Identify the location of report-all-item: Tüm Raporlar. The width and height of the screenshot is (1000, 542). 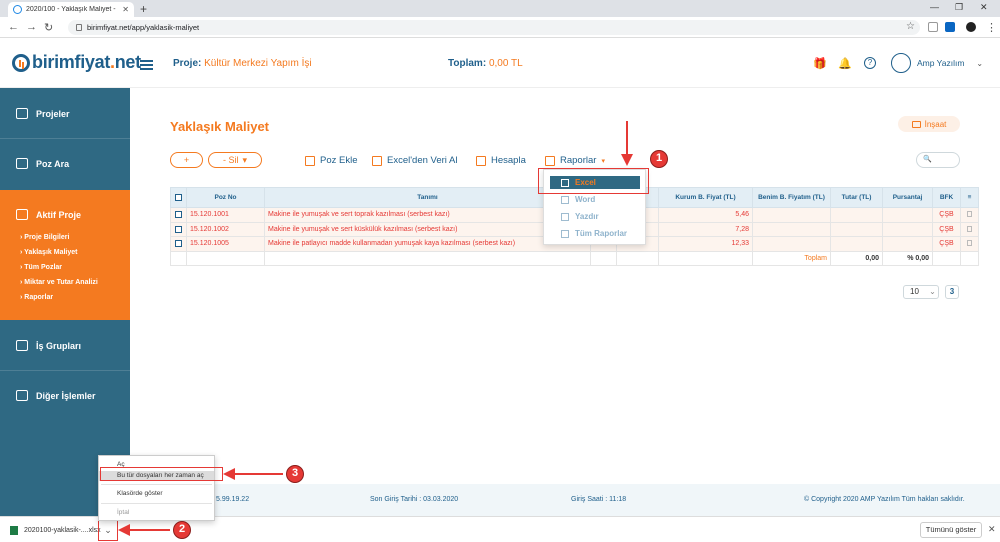
(595, 233).